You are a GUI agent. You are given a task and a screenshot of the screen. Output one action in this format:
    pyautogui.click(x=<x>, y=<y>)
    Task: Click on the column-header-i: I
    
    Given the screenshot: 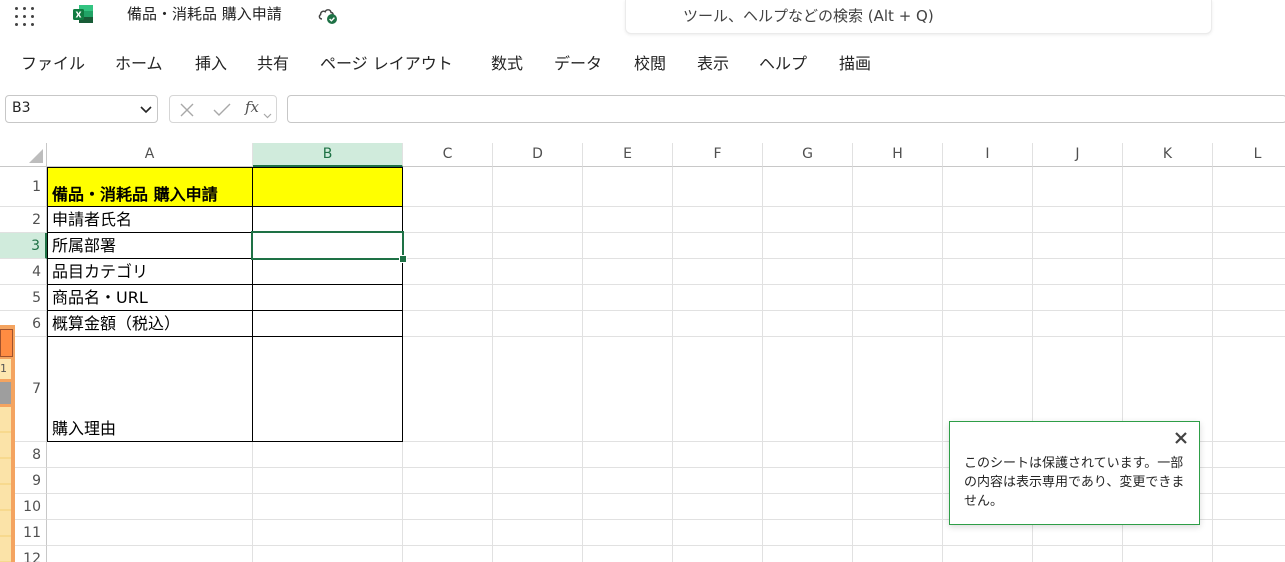 What is the action you would take?
    pyautogui.click(x=988, y=155)
    